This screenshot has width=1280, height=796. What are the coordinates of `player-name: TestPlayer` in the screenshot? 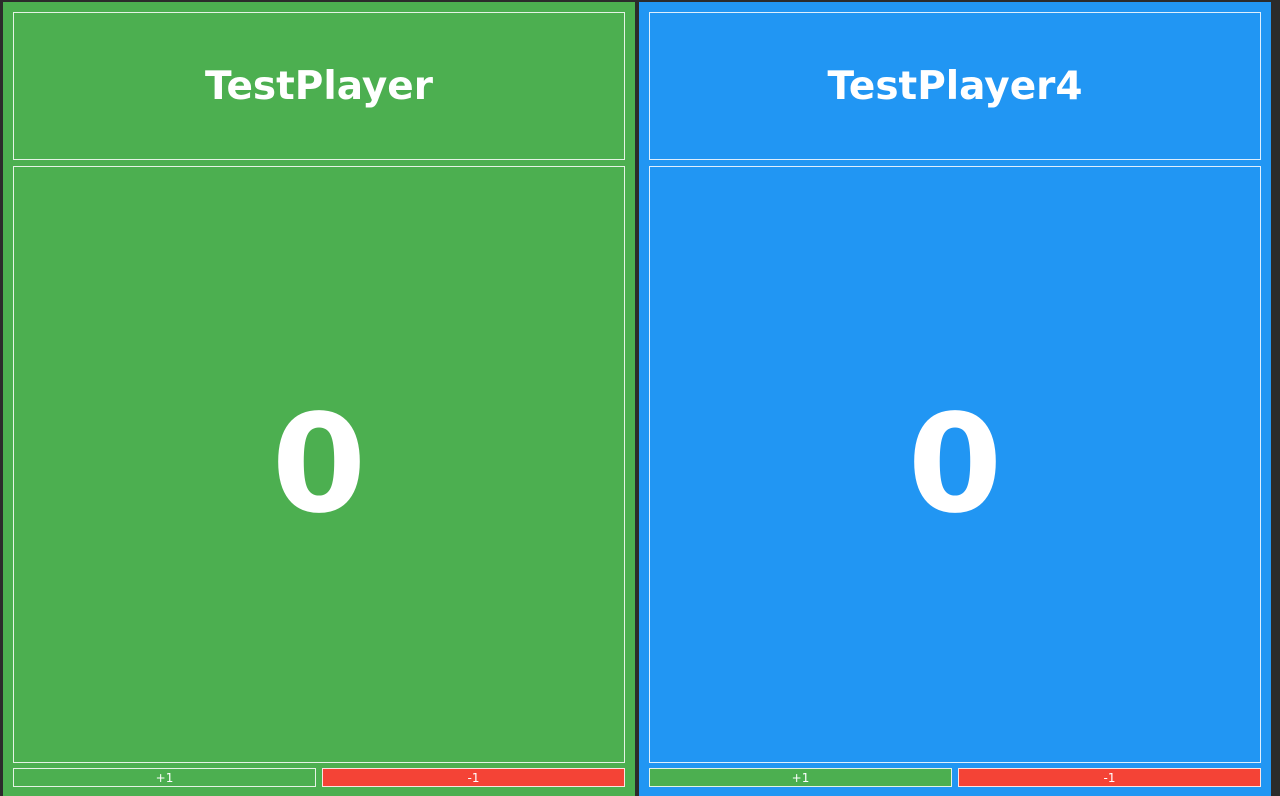 It's located at (319, 86).